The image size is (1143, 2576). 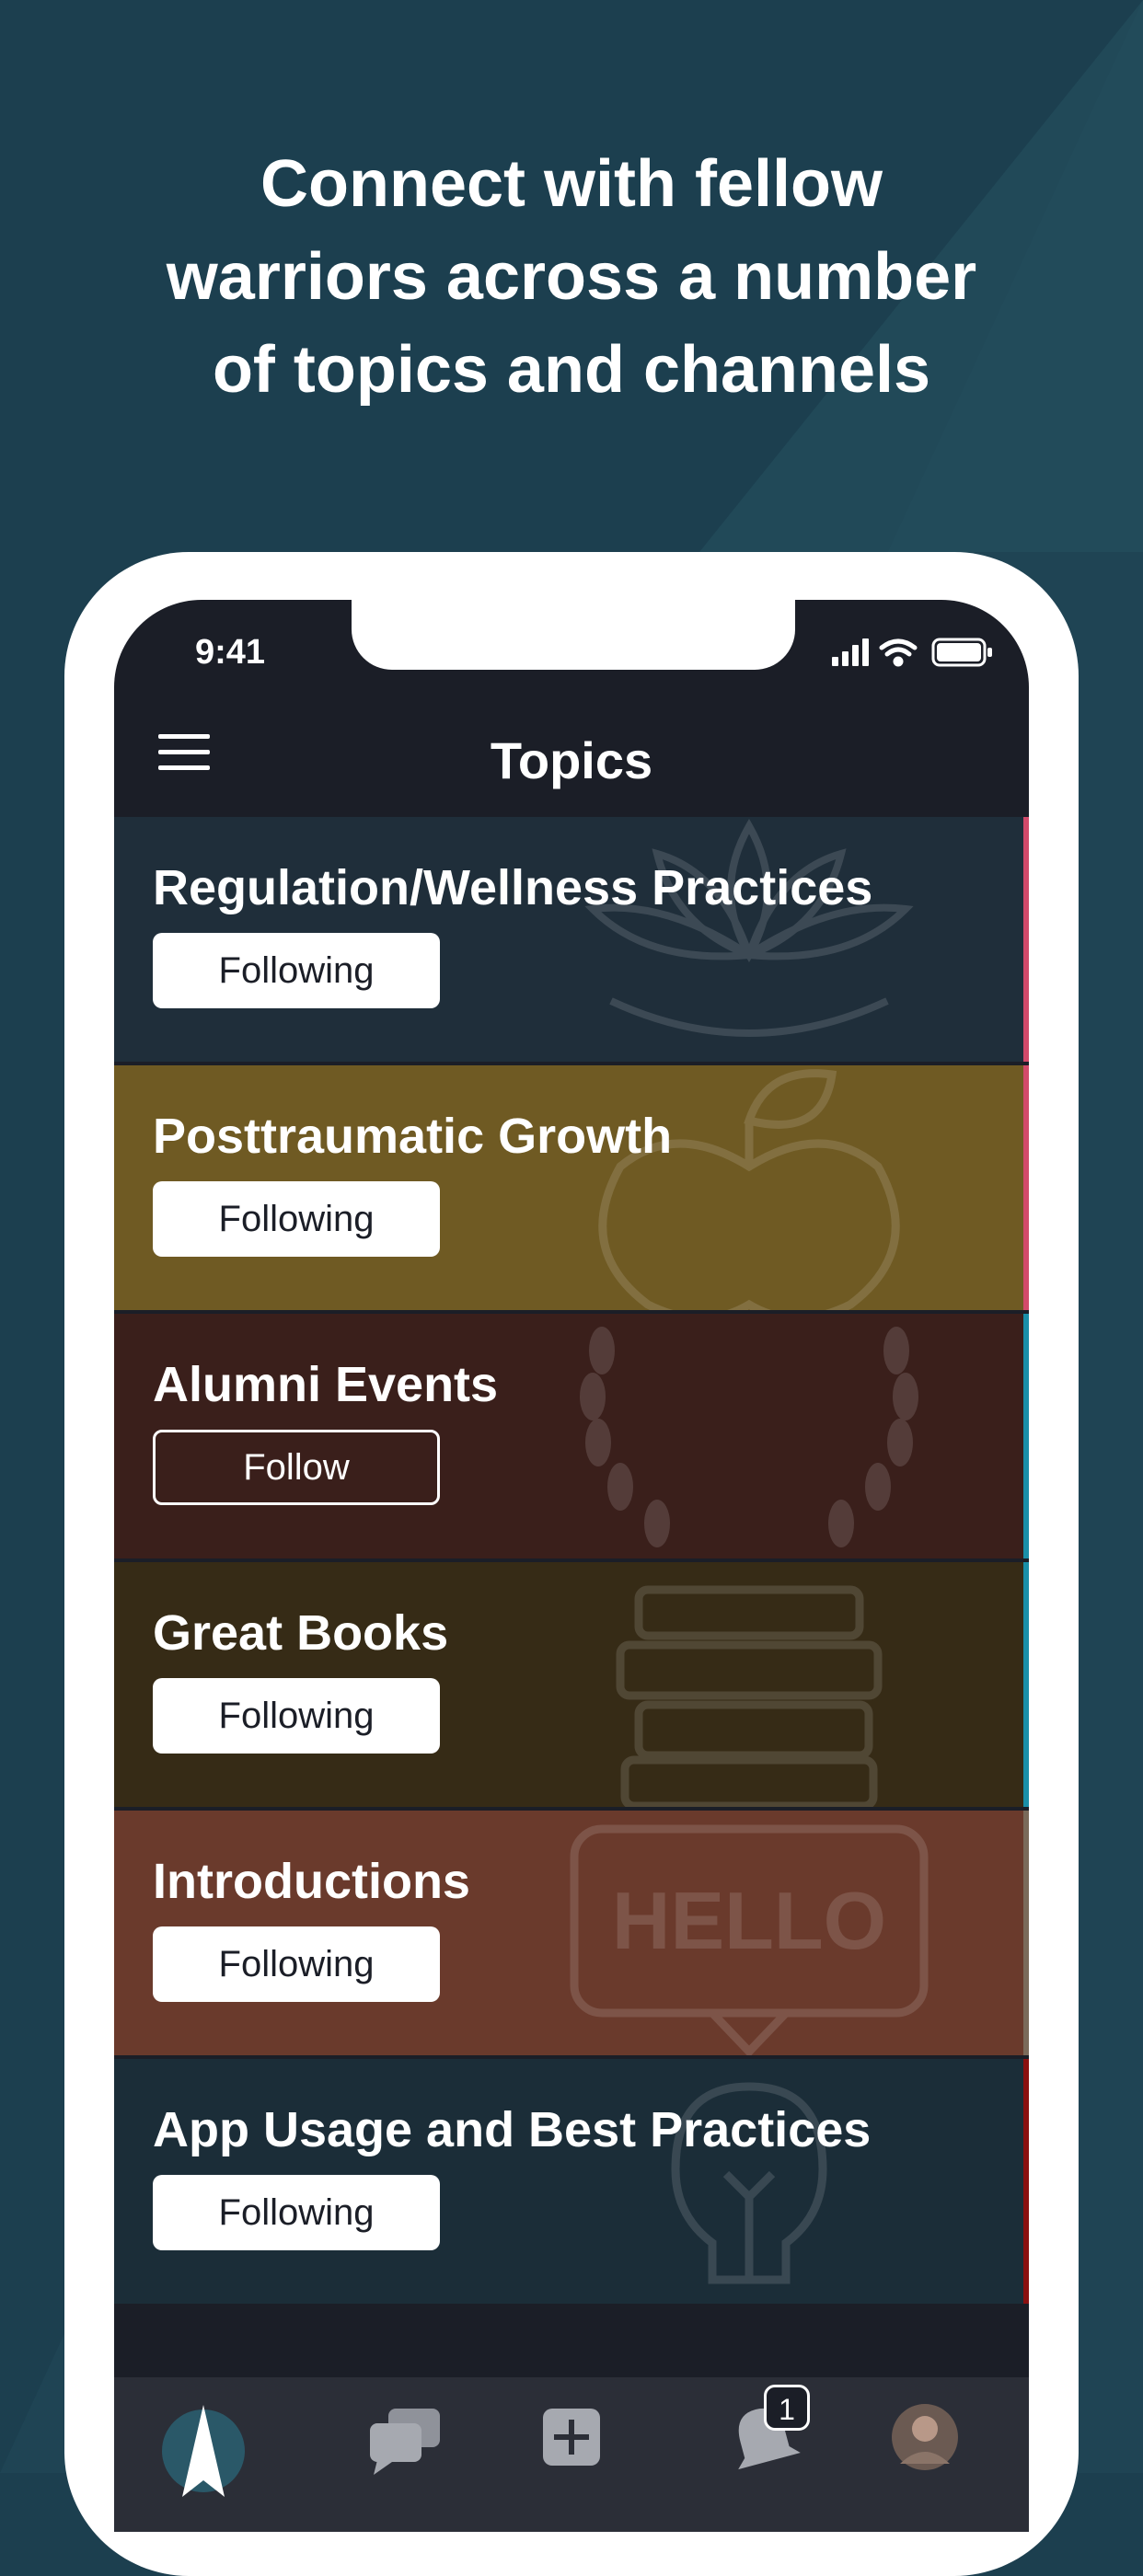 What do you see at coordinates (203, 2446) in the screenshot?
I see `compass-icon` at bounding box center [203, 2446].